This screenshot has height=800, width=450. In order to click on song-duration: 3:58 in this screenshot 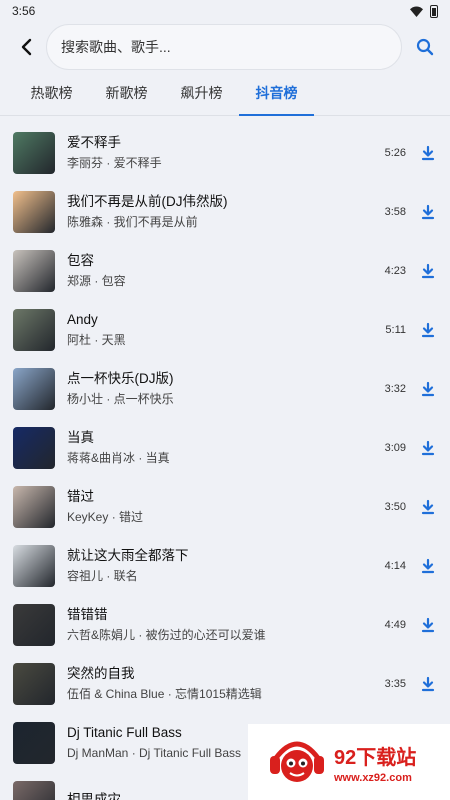, I will do `click(395, 211)`.